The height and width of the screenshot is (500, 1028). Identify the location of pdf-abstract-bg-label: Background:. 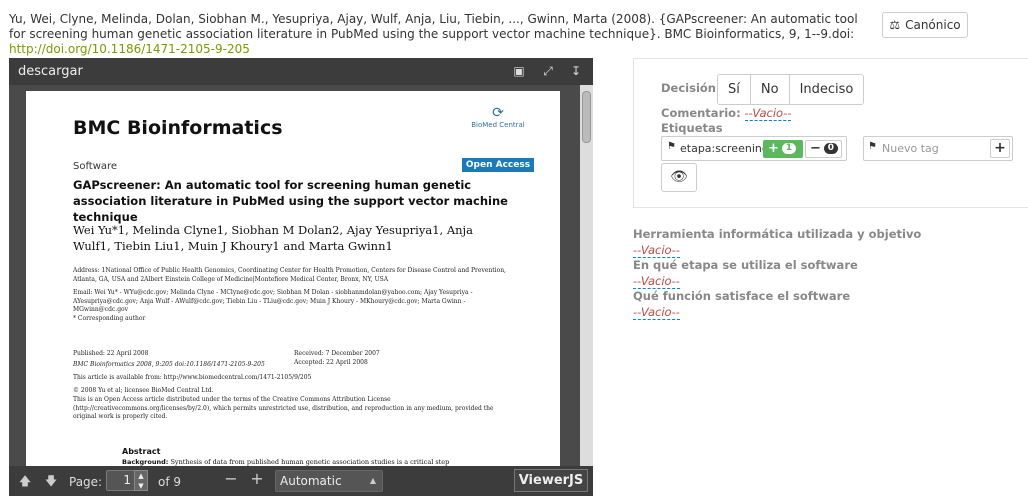
(145, 462).